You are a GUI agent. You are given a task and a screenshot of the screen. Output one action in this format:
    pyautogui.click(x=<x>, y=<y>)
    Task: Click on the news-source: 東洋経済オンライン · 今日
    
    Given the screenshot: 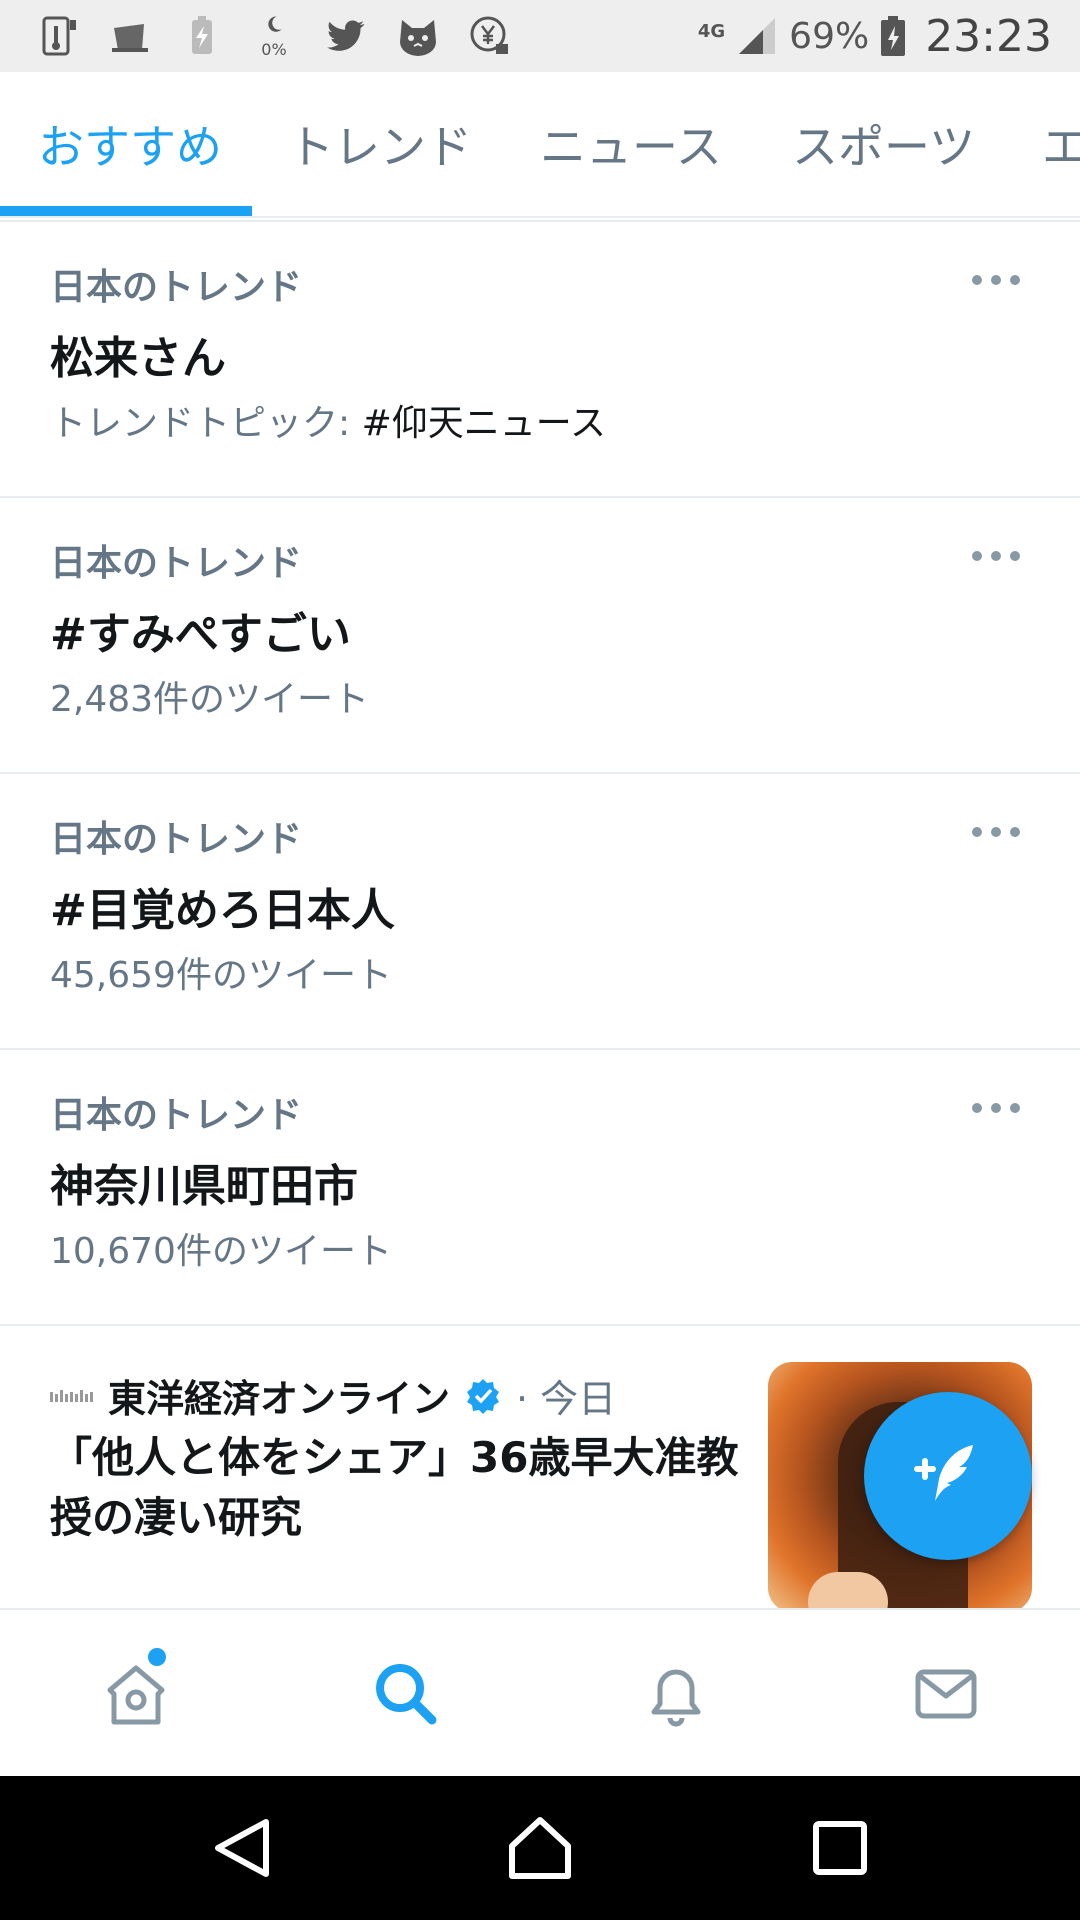 What is the action you would take?
    pyautogui.click(x=333, y=1395)
    